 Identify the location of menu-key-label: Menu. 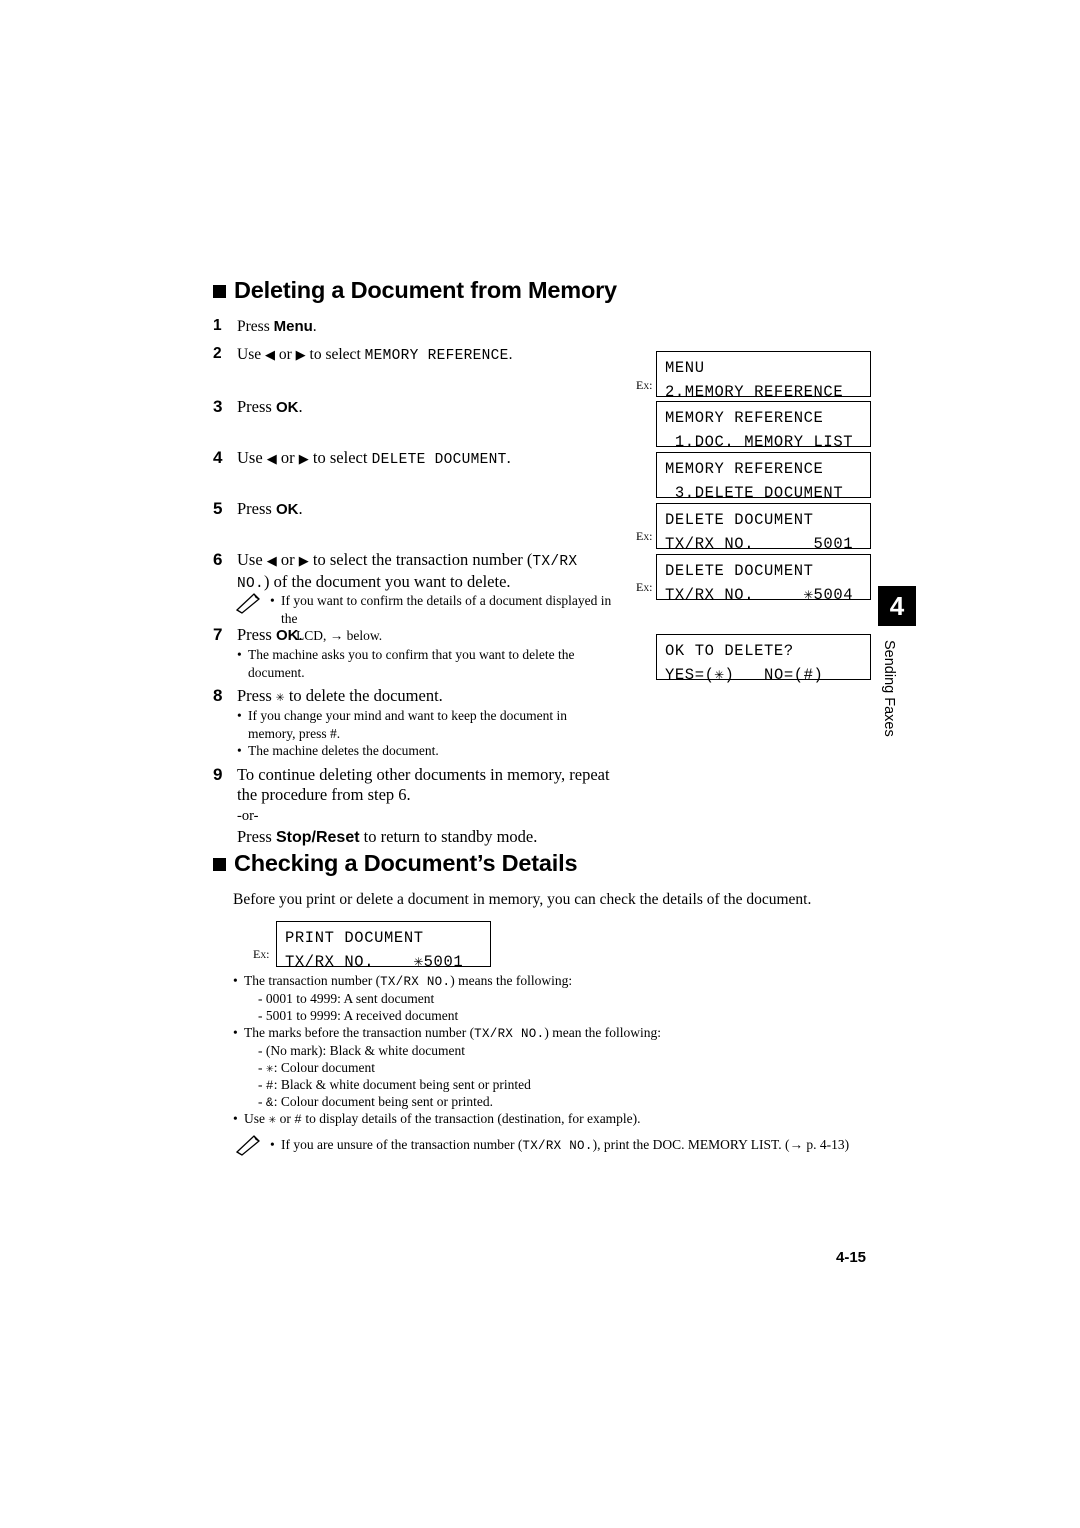
(293, 326).